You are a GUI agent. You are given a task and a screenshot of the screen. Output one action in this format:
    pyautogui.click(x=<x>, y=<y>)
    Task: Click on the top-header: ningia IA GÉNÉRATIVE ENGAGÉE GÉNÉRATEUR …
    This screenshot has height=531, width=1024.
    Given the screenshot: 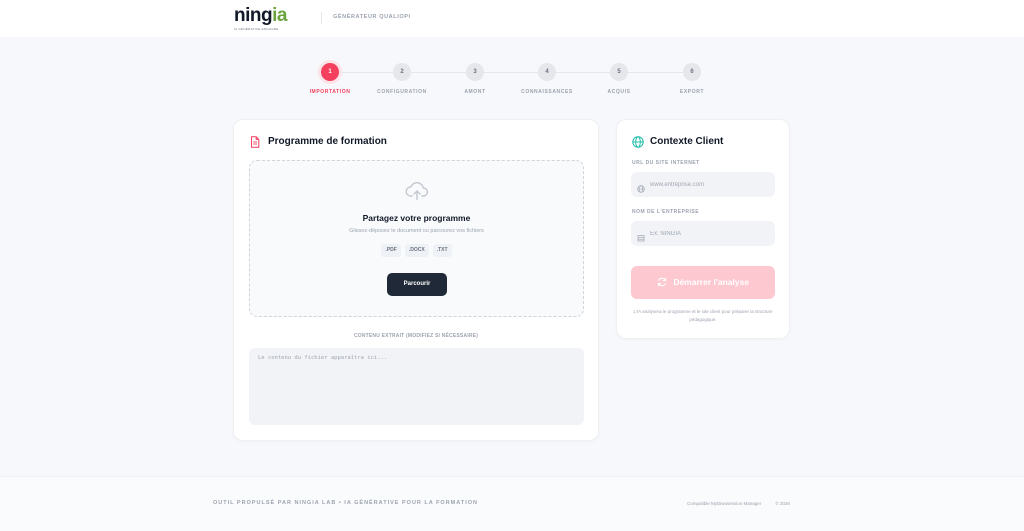 What is the action you would take?
    pyautogui.click(x=512, y=18)
    